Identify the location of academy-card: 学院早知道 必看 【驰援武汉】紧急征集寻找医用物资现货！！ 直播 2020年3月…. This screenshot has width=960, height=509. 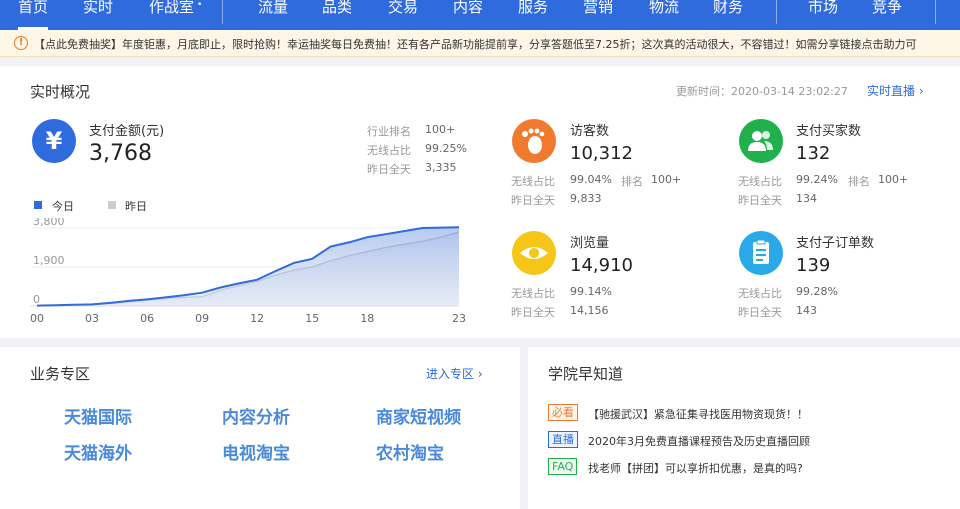
(744, 428).